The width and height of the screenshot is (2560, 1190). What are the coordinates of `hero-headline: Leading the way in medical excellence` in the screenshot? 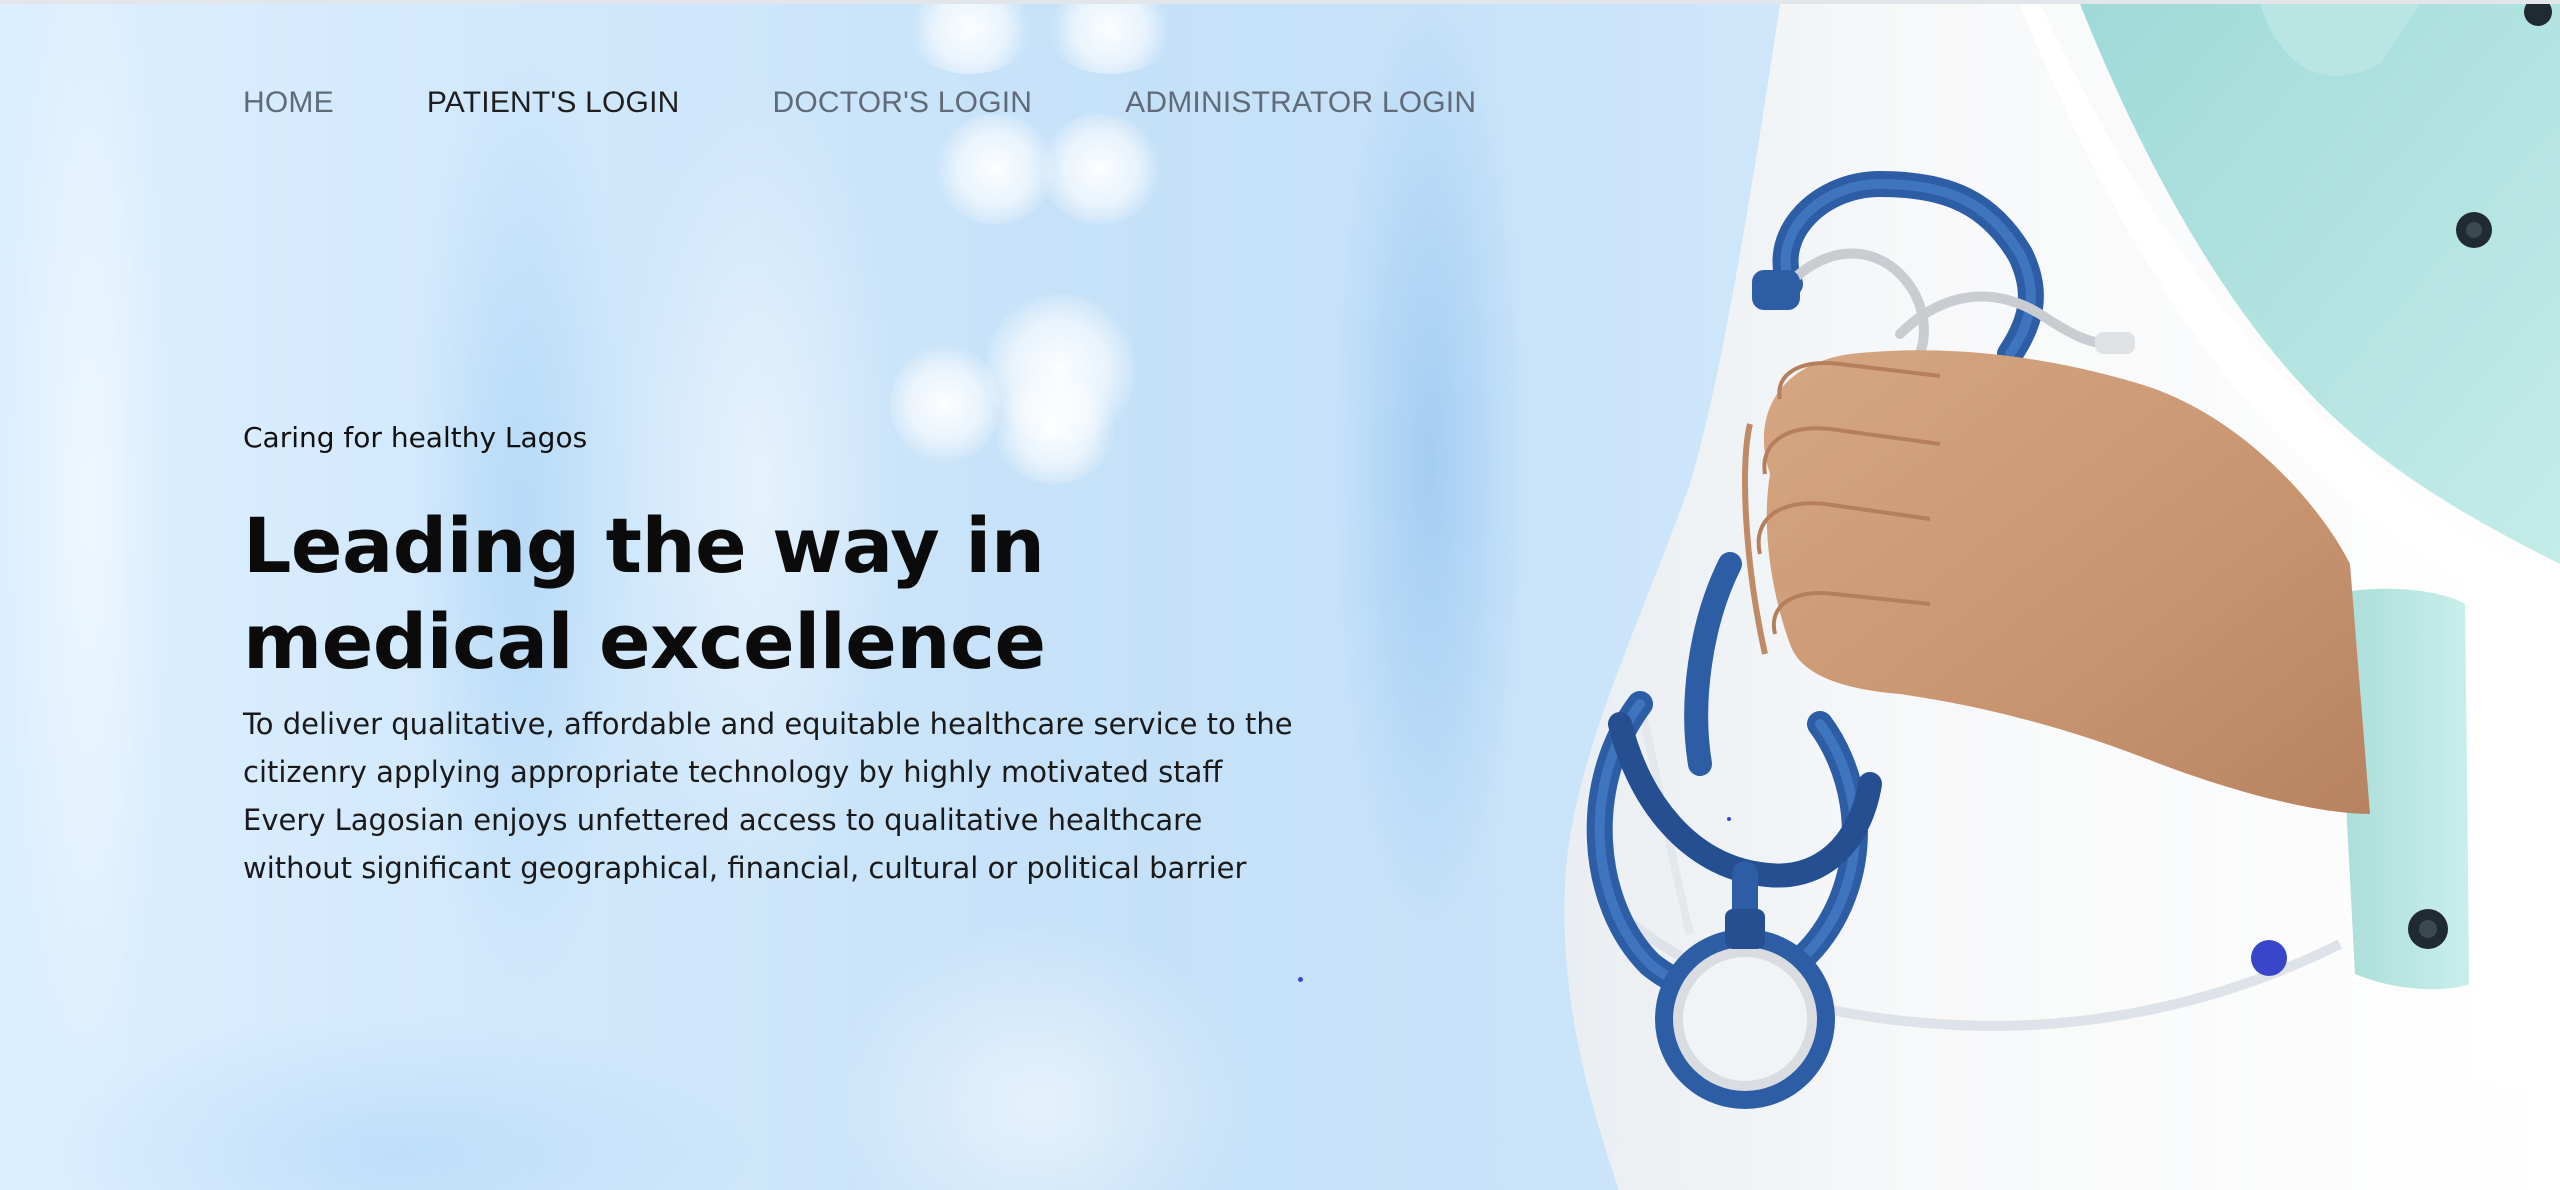 It's located at (644, 593).